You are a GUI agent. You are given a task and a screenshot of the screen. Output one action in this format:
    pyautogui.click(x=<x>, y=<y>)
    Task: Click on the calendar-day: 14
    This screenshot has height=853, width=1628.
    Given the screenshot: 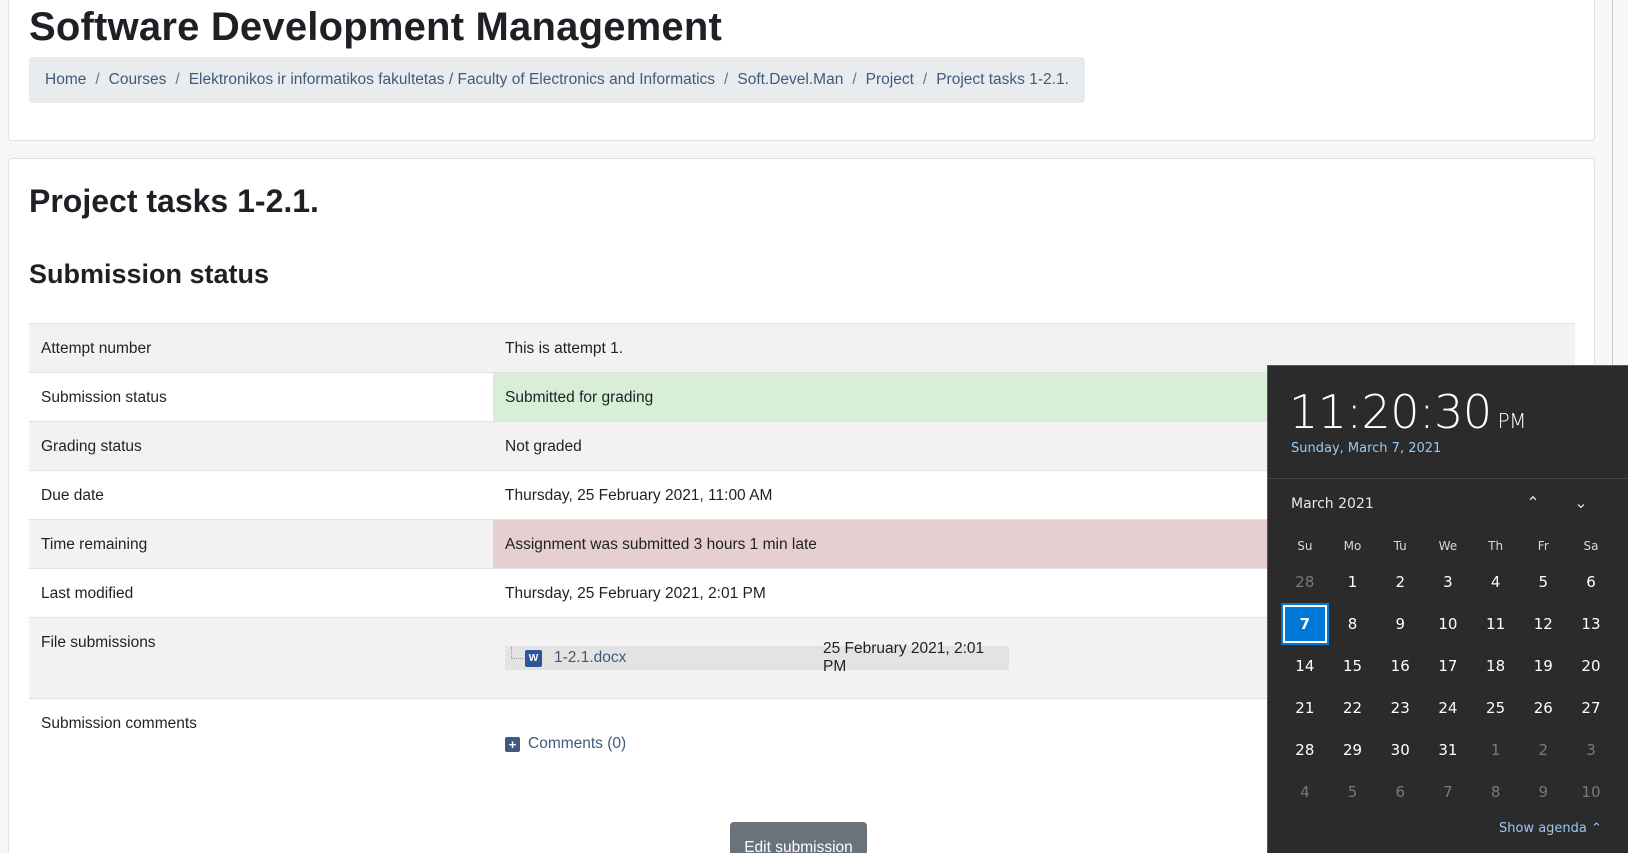 What is the action you would take?
    pyautogui.click(x=1305, y=666)
    